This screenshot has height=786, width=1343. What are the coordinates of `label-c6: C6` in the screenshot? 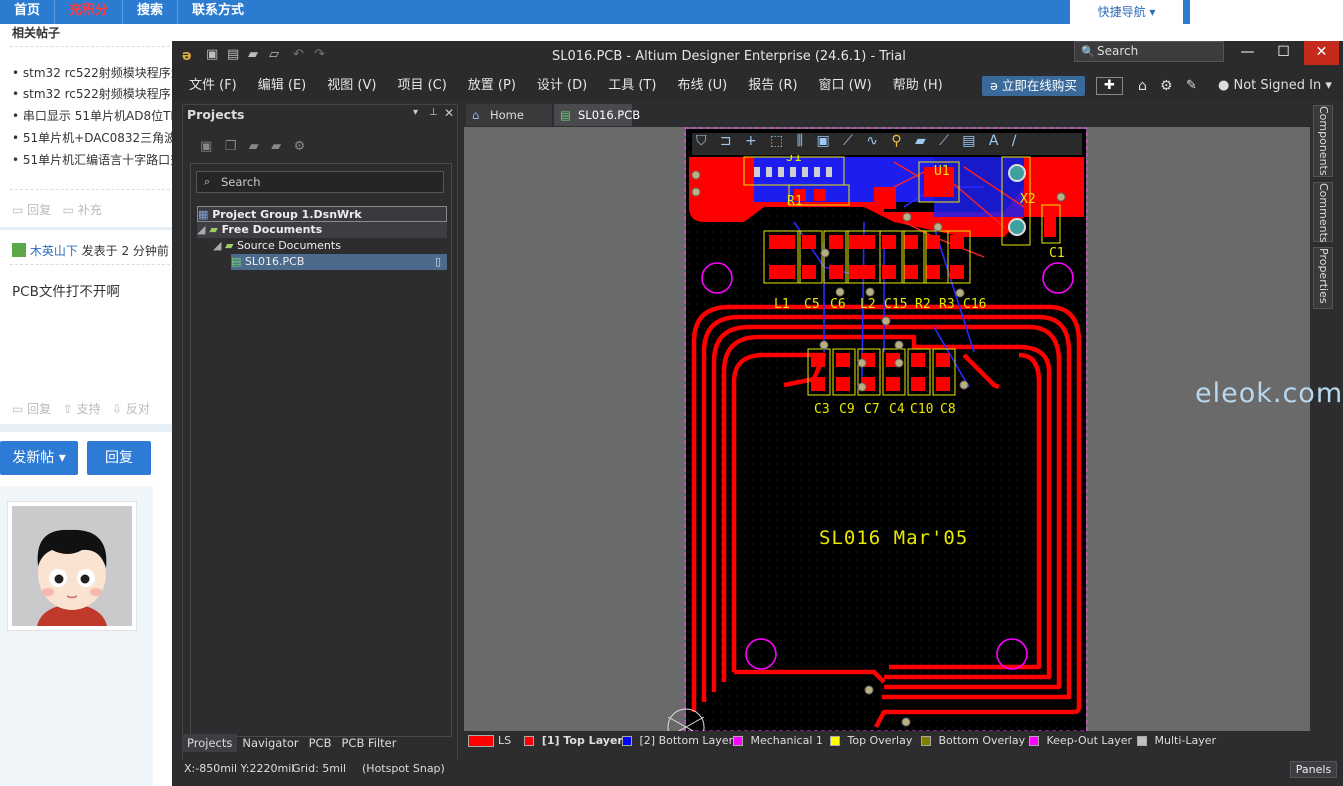 It's located at (838, 304).